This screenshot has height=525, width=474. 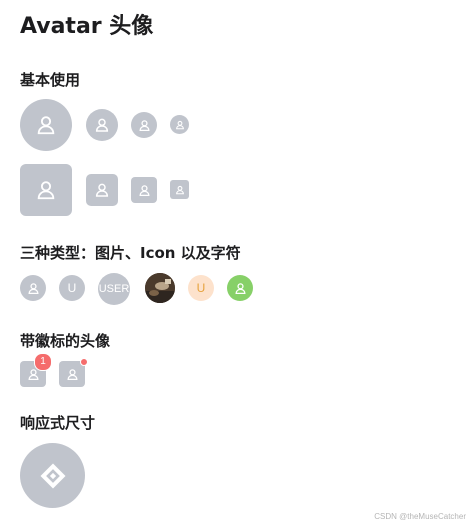 What do you see at coordinates (87, 26) in the screenshot?
I see `page-title: Avatar 头像` at bounding box center [87, 26].